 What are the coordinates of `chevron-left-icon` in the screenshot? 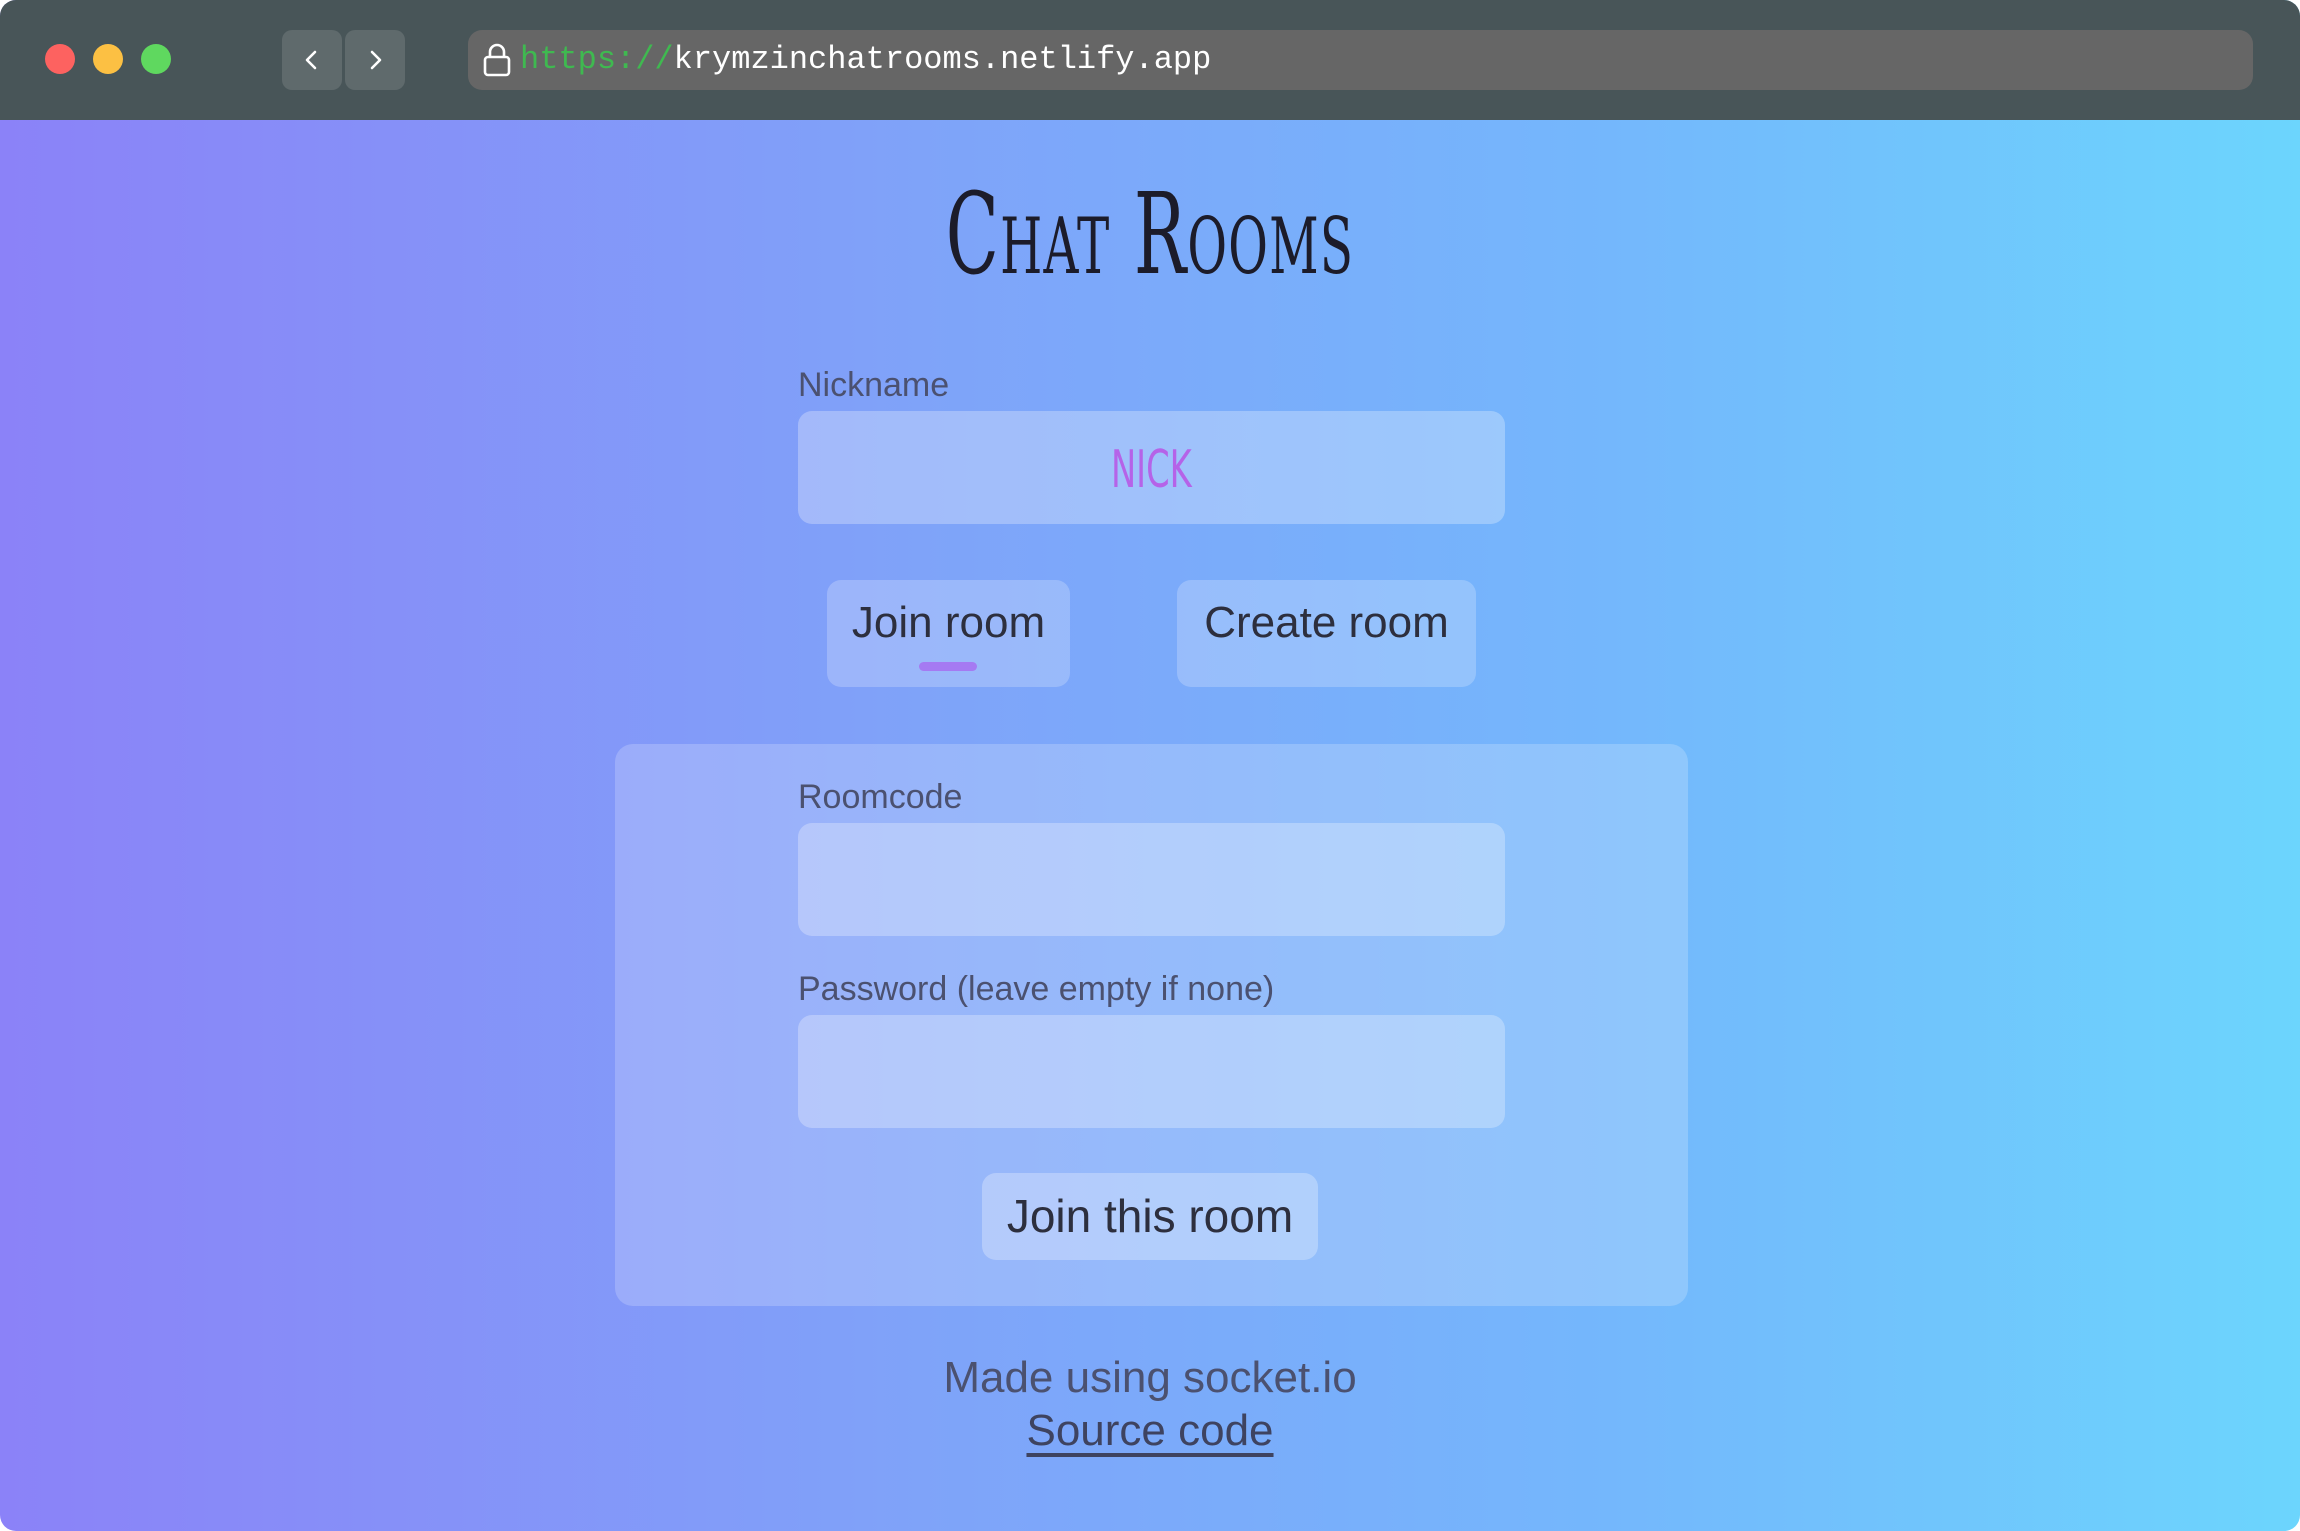 It's located at (311, 60).